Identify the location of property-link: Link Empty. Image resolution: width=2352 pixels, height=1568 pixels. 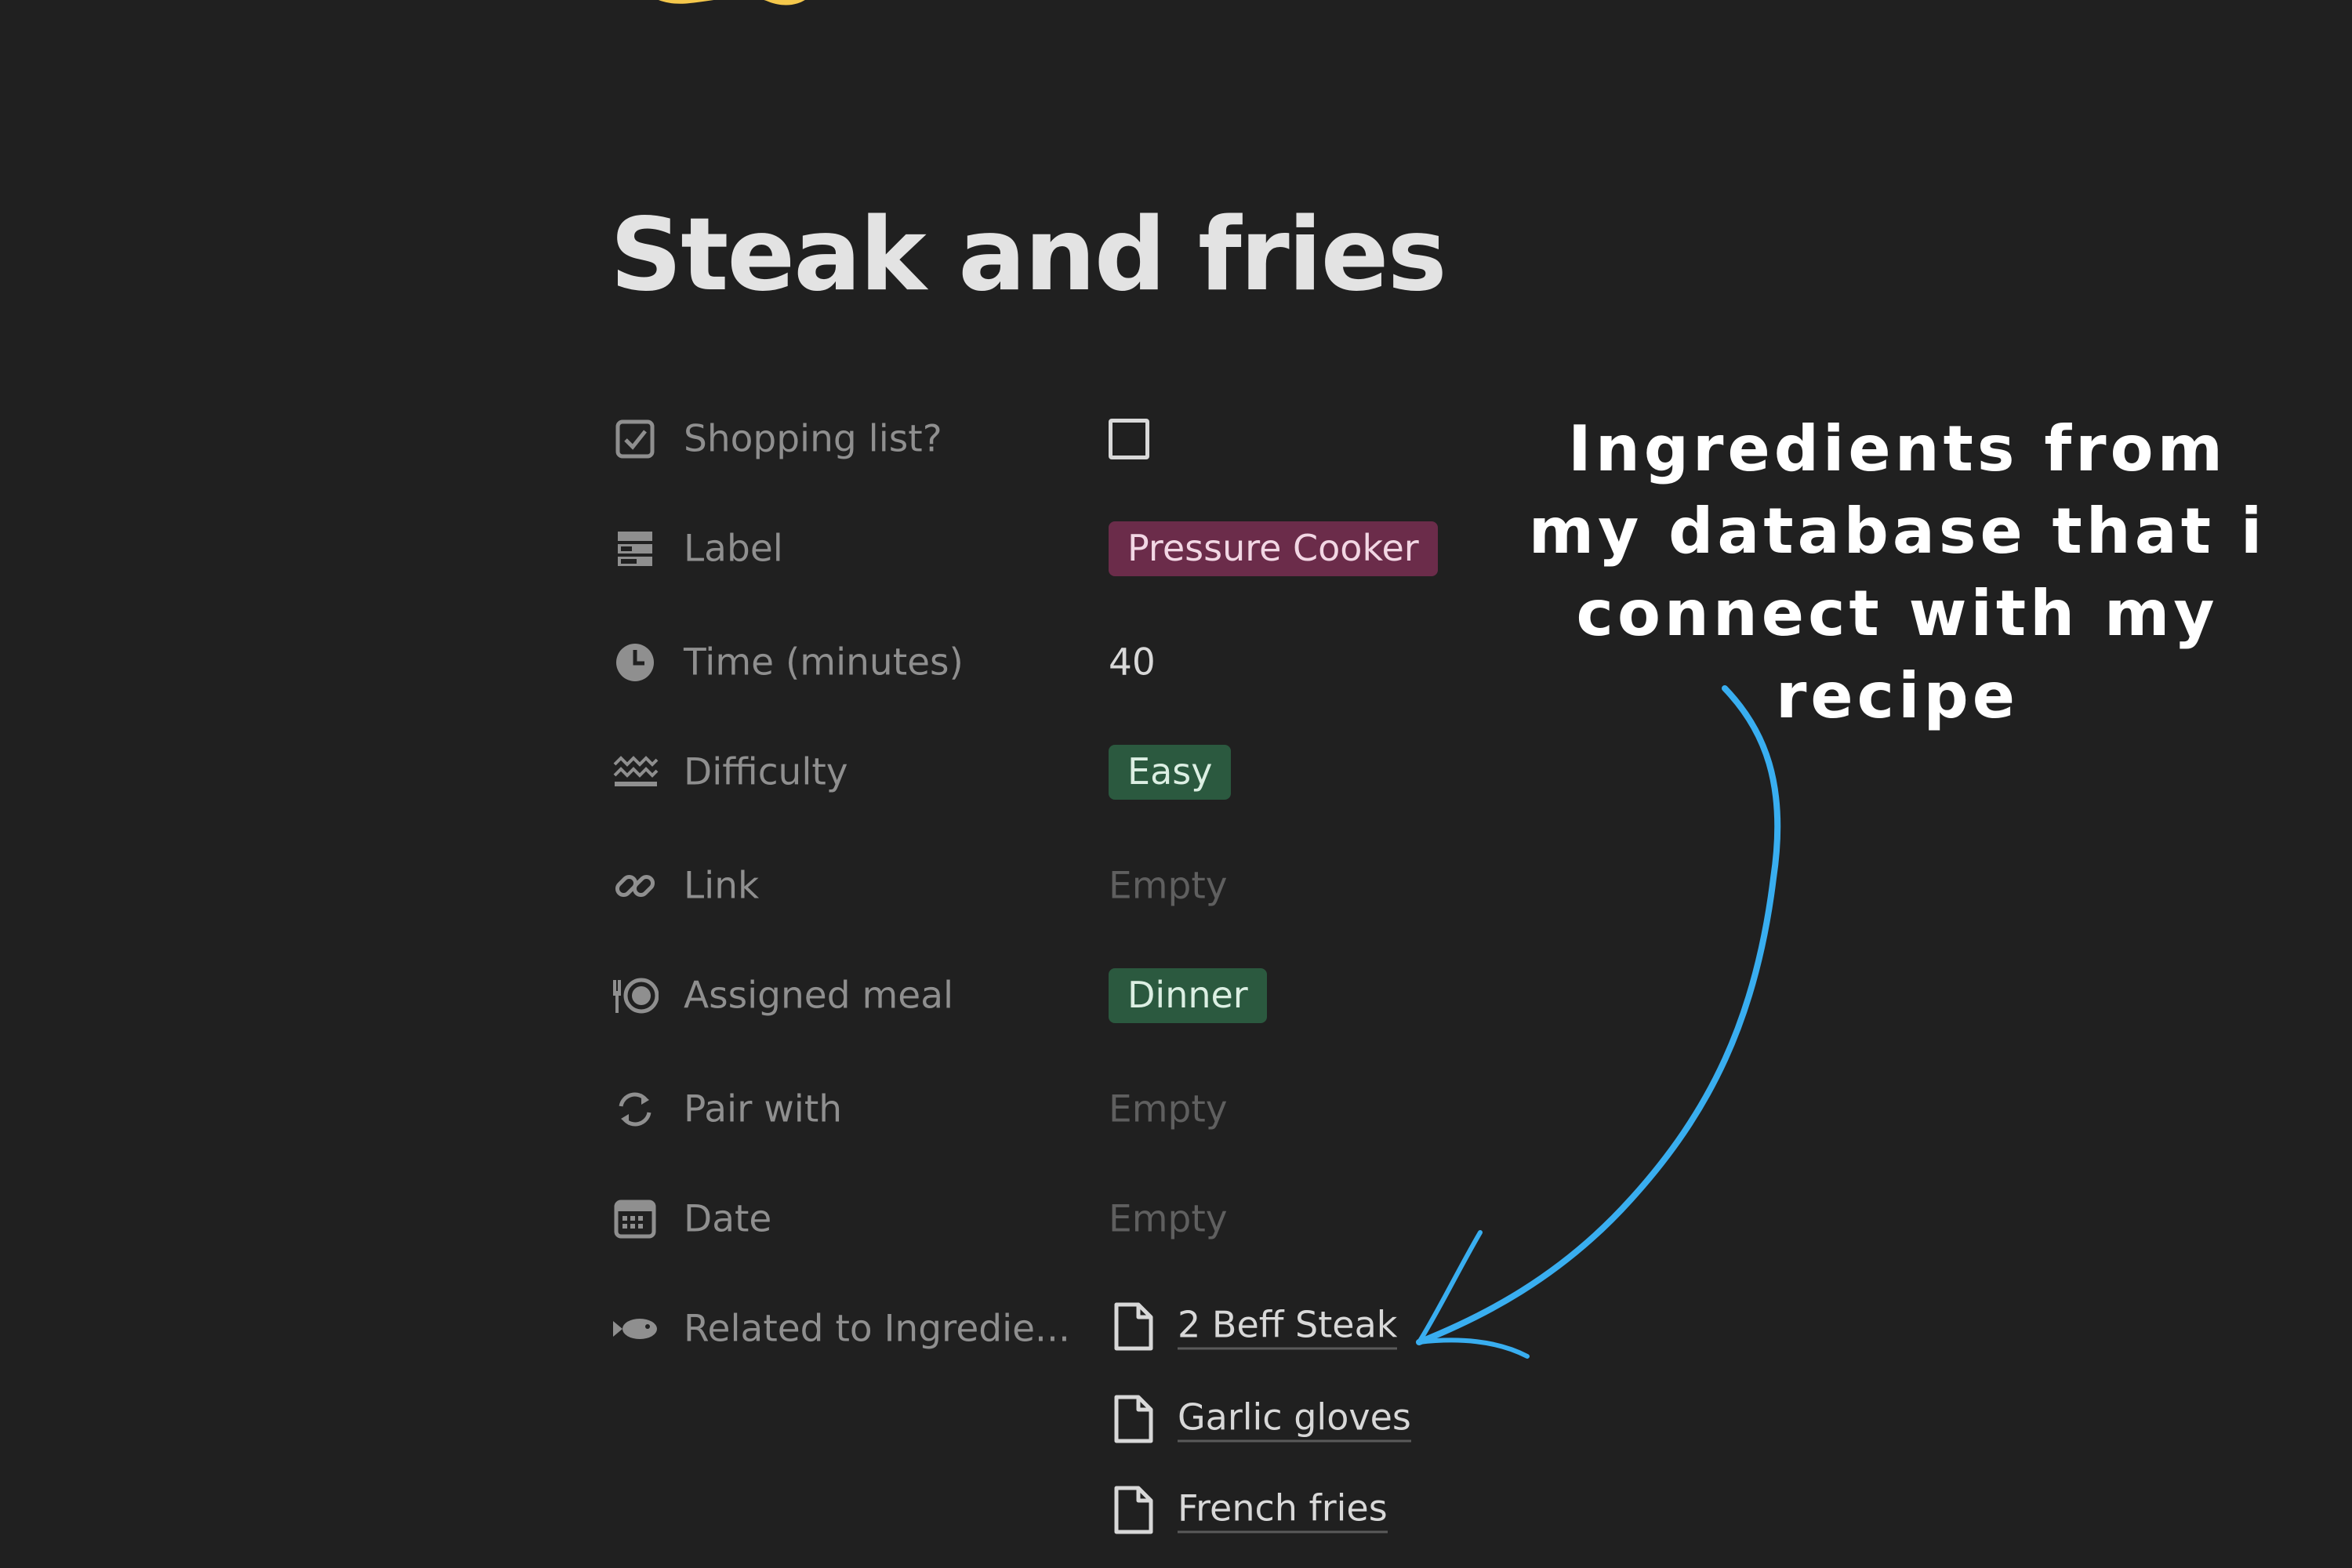
(1062, 886).